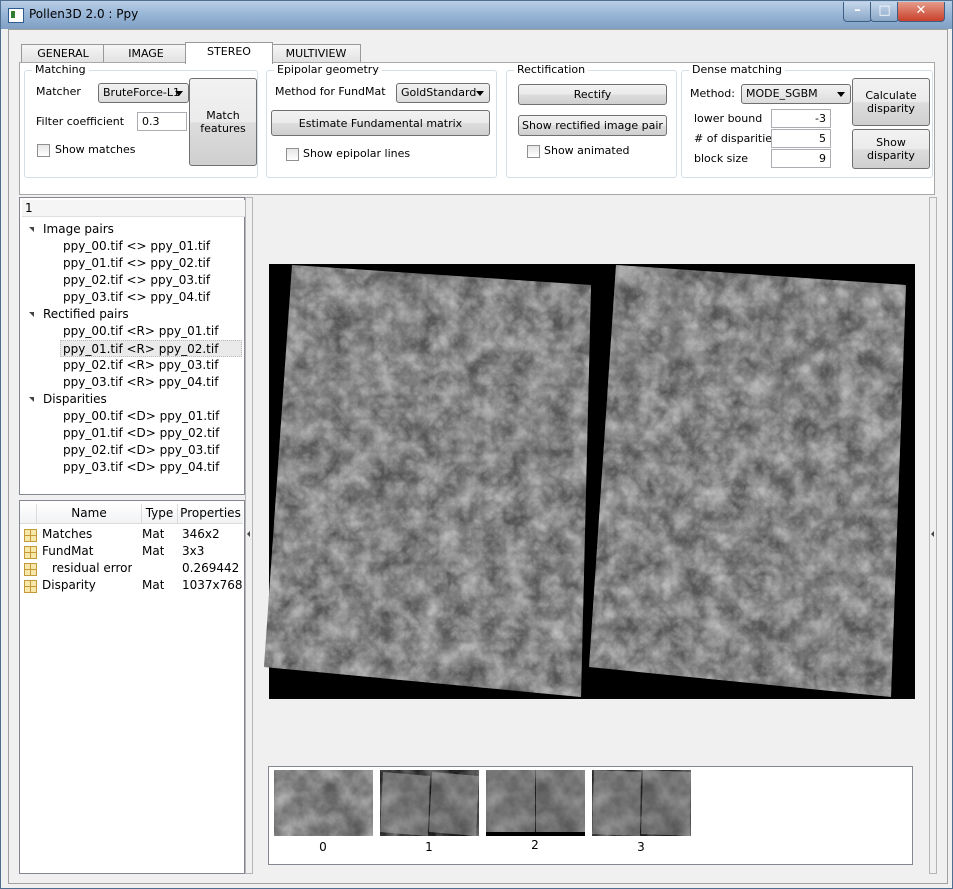  Describe the element at coordinates (78, 229) in the screenshot. I see `tree-group-image-pairs: Image pairs` at that location.